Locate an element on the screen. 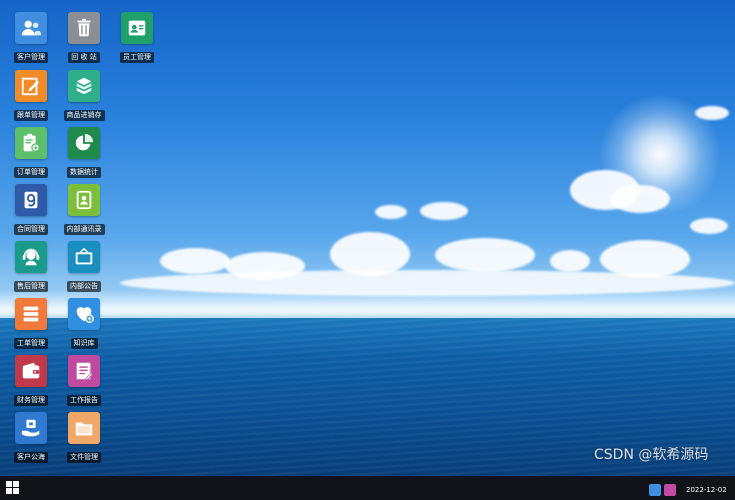  icon-label: 内部通讯录 is located at coordinates (84, 229).